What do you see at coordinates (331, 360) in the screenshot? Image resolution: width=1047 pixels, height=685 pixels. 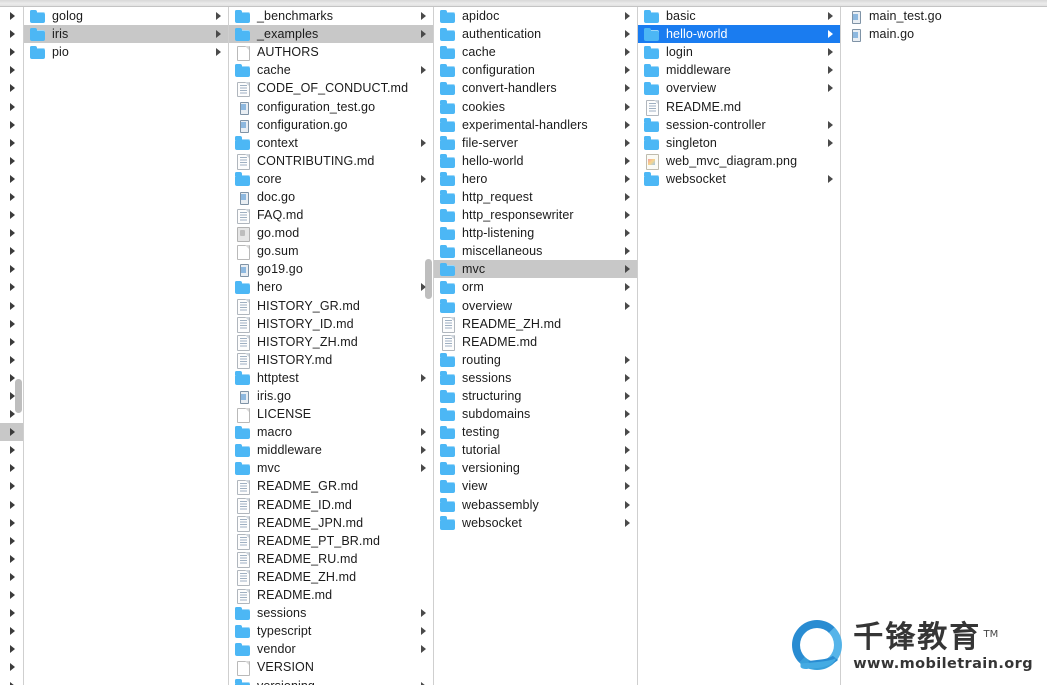 I see `file-row: HISTORY.md` at bounding box center [331, 360].